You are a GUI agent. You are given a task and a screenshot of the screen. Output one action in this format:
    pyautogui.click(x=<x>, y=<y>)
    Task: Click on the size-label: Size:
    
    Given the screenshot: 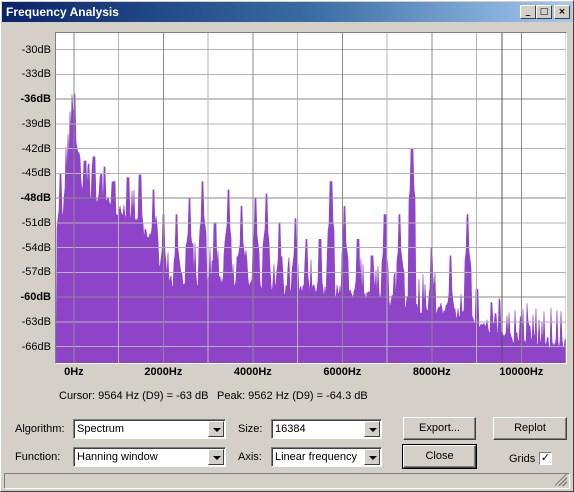 What is the action you would take?
    pyautogui.click(x=250, y=429)
    